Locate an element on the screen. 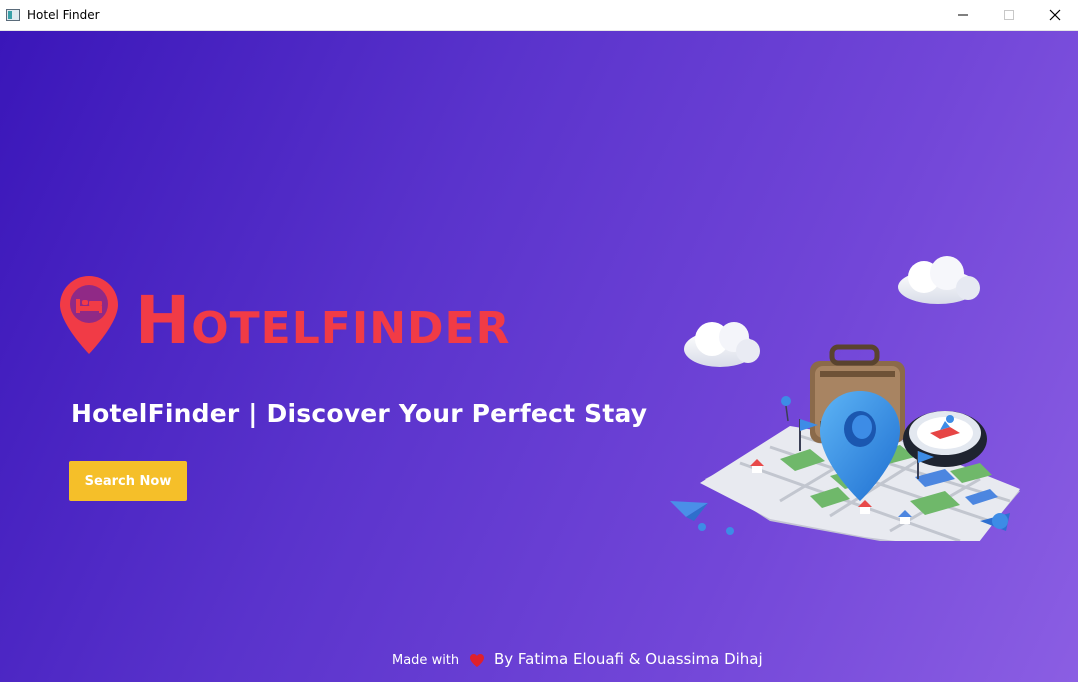 This screenshot has height=682, width=1078. close-button is located at coordinates (1055, 15).